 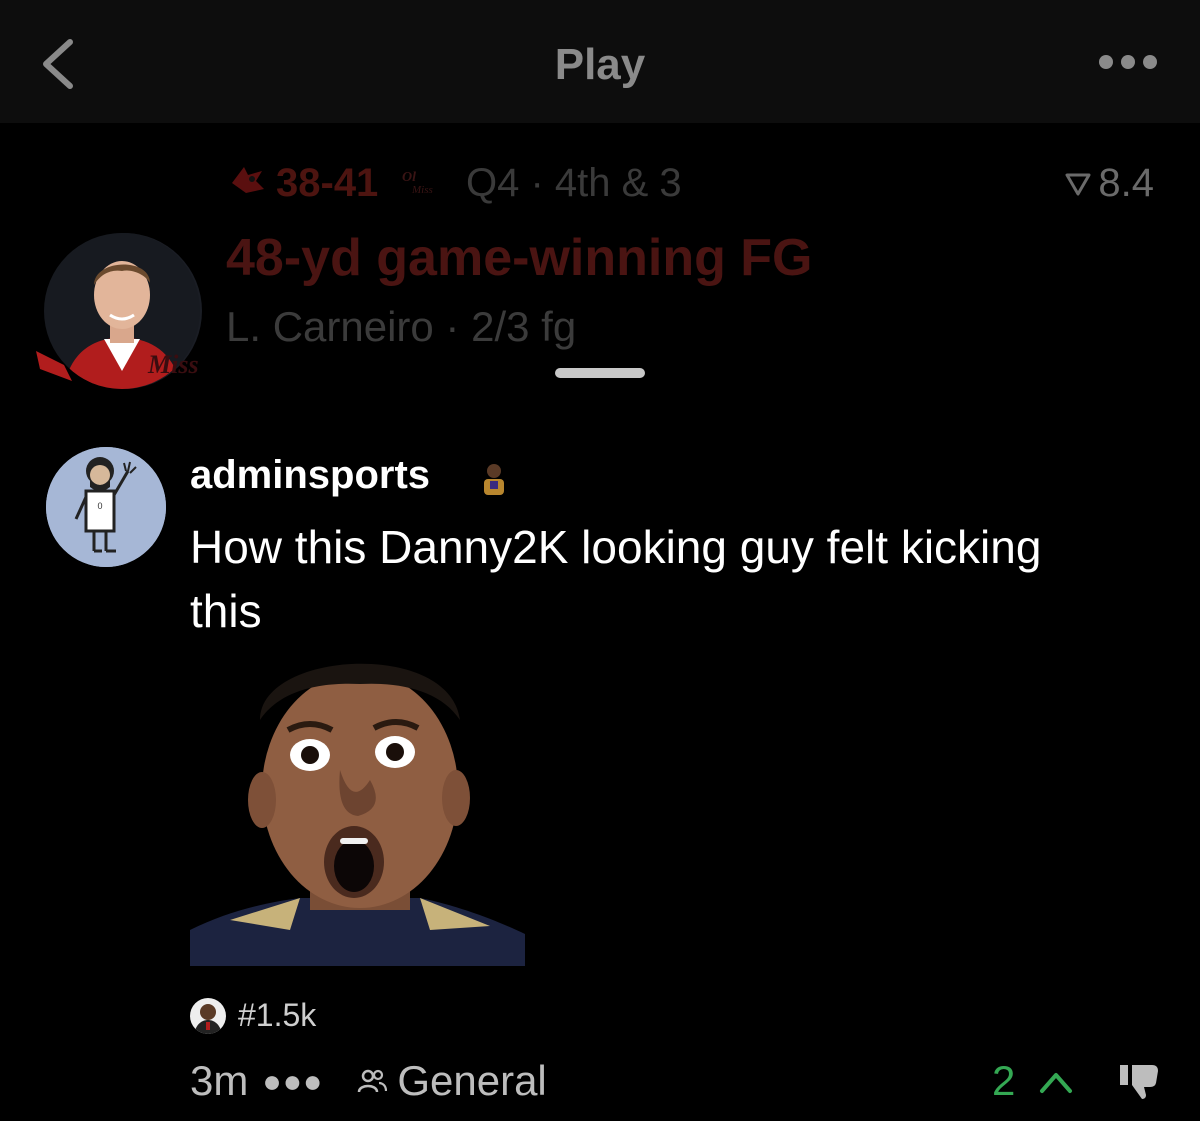 What do you see at coordinates (277, 1015) in the screenshot?
I see `rank-value: #1.5k` at bounding box center [277, 1015].